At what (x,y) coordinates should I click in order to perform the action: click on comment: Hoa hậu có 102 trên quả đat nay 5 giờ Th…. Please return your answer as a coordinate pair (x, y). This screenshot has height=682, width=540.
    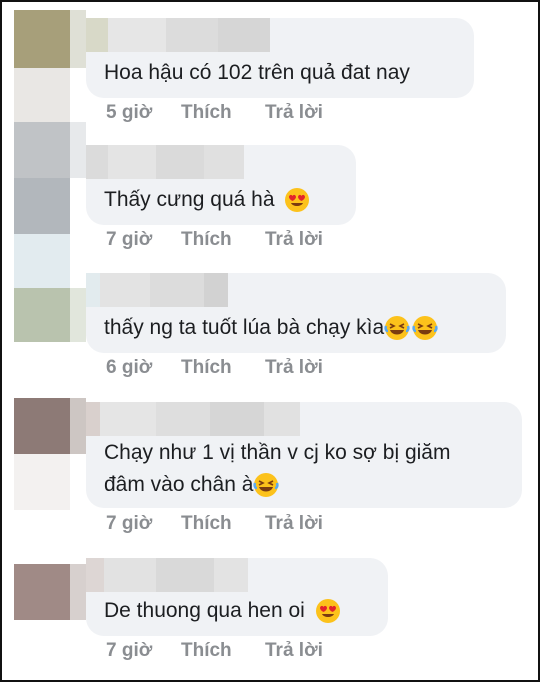
    Looking at the image, I should click on (280, 70).